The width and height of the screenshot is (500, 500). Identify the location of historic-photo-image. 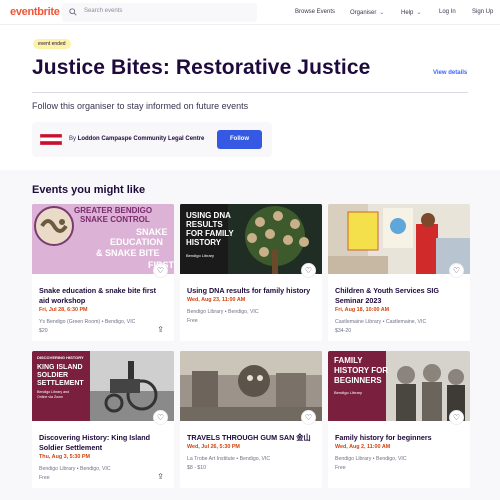
(251, 386).